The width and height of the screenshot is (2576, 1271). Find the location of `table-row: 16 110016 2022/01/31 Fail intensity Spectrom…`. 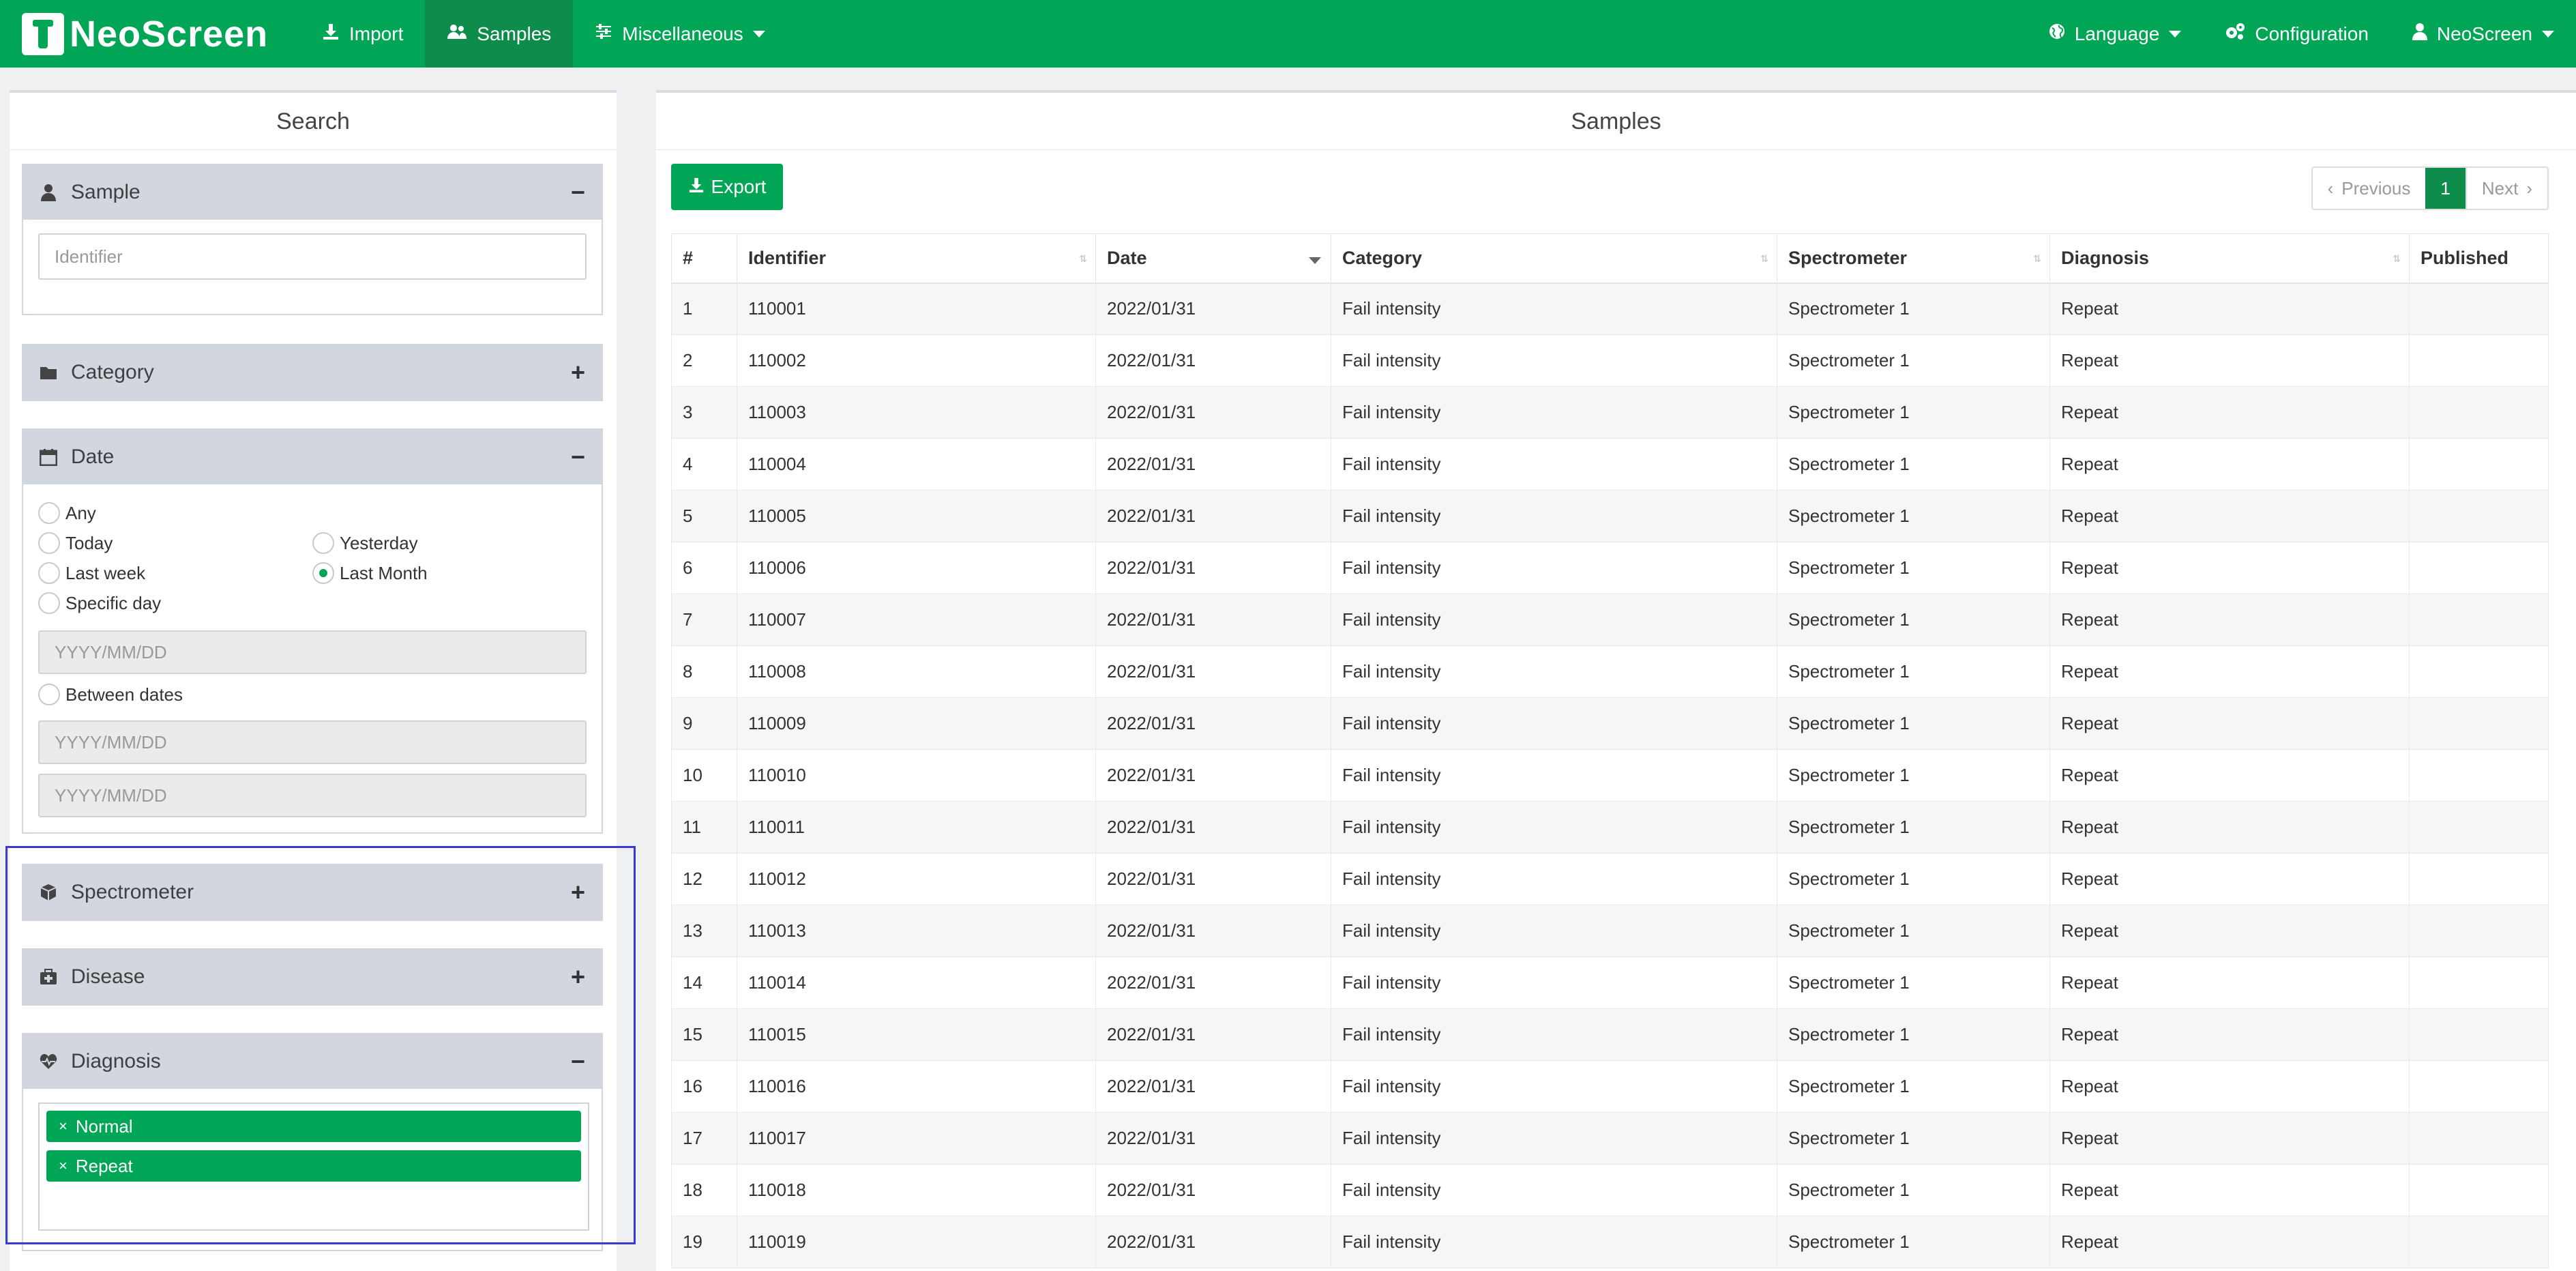

table-row: 16 110016 2022/01/31 Fail intensity Spectrom… is located at coordinates (1610, 1086).